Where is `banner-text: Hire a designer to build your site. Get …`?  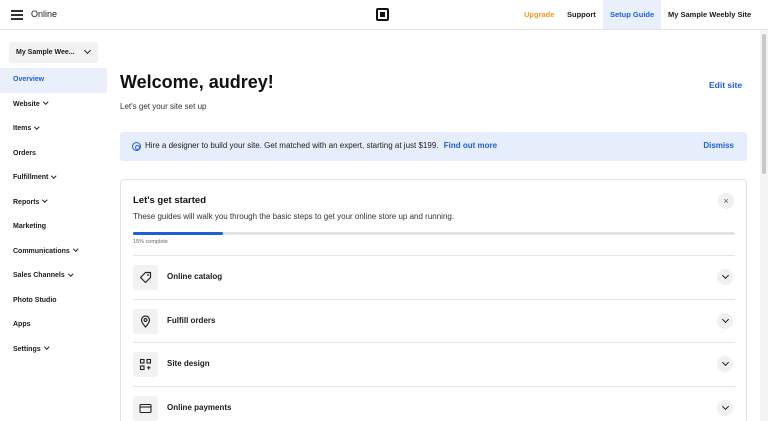 banner-text: Hire a designer to build your site. Get … is located at coordinates (321, 145).